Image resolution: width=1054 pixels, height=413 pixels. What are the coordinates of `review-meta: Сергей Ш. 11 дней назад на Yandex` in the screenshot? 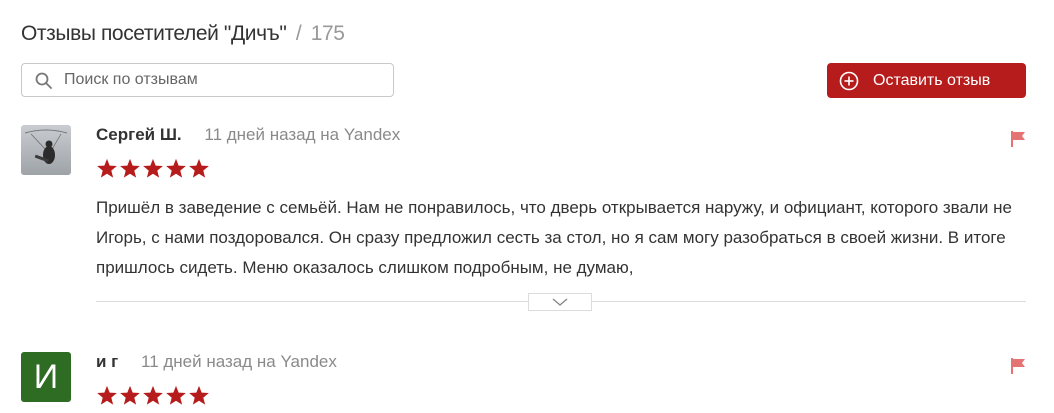 It's located at (248, 135).